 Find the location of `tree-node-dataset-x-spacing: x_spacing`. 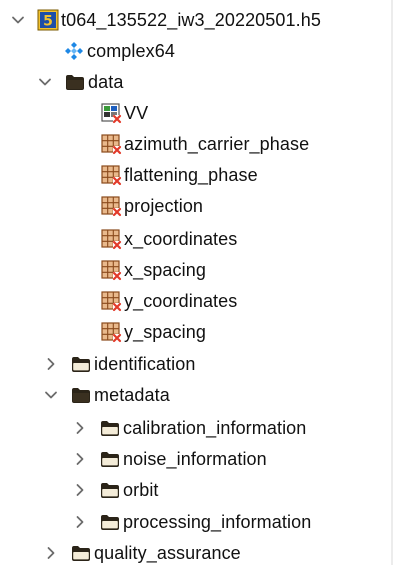

tree-node-dataset-x-spacing: x_spacing is located at coordinates (153, 269).